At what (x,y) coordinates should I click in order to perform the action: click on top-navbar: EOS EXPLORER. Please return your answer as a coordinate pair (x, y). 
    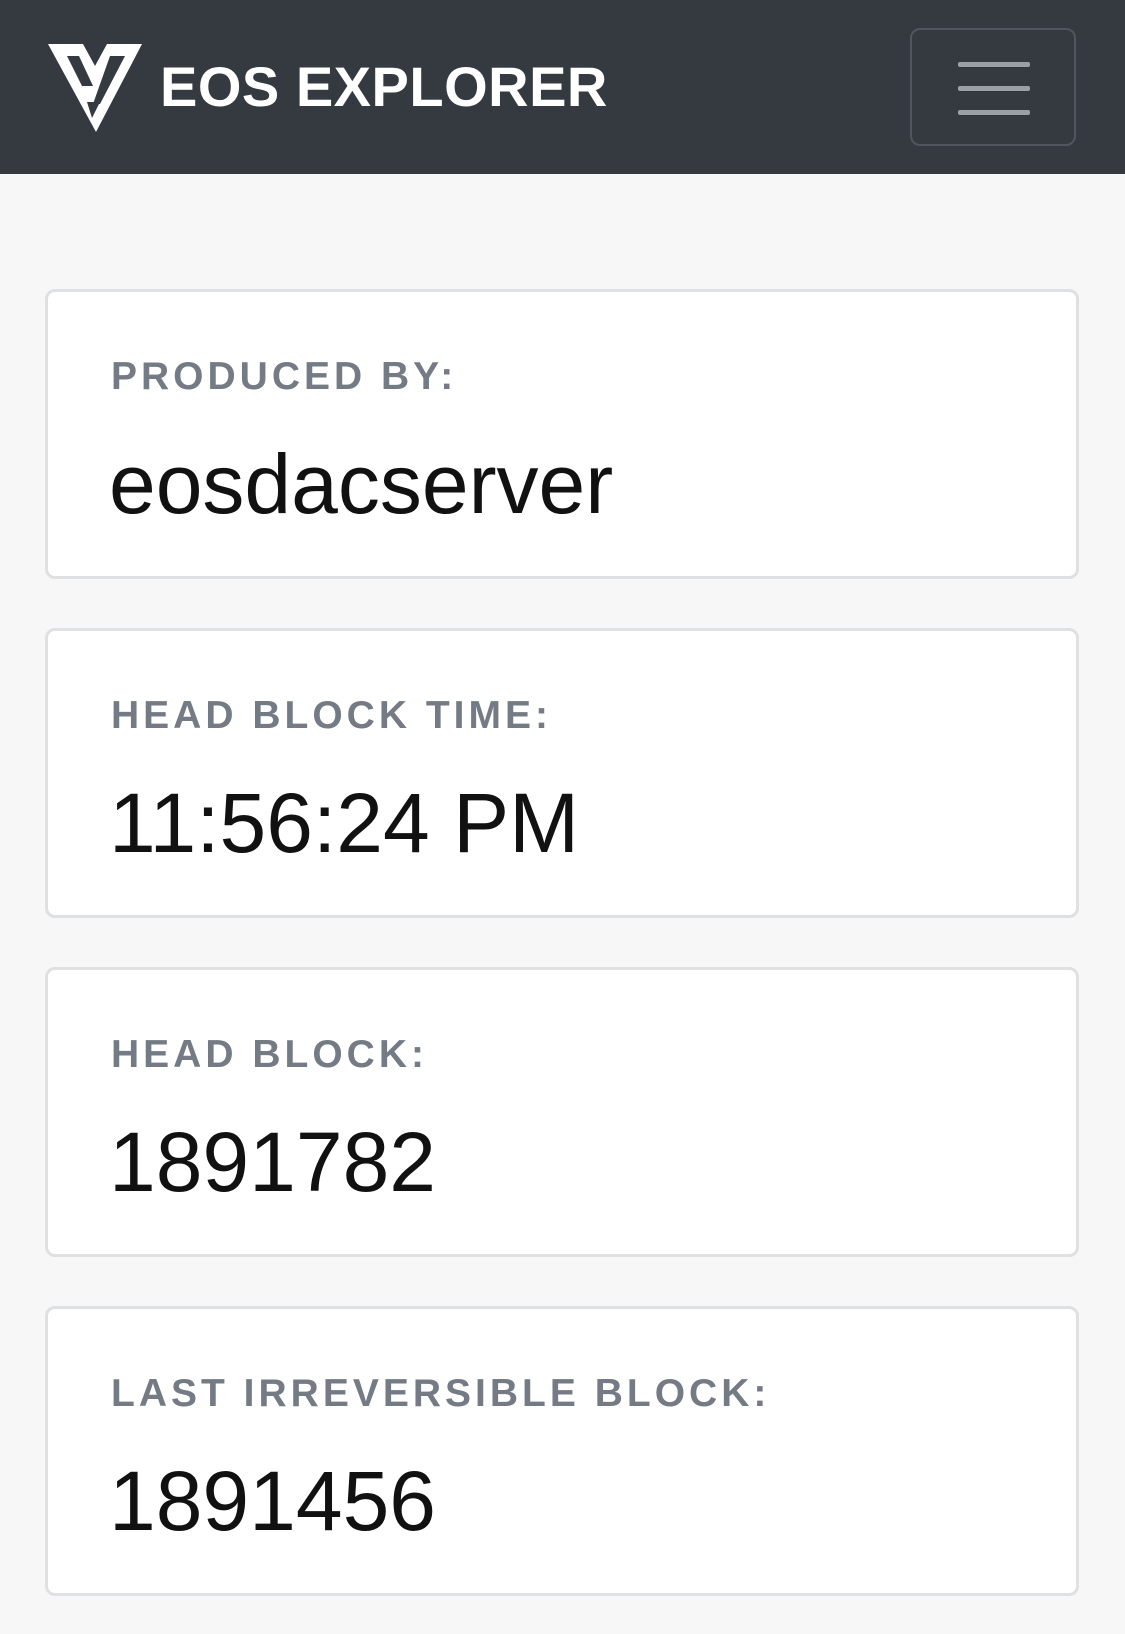
    Looking at the image, I should click on (562, 87).